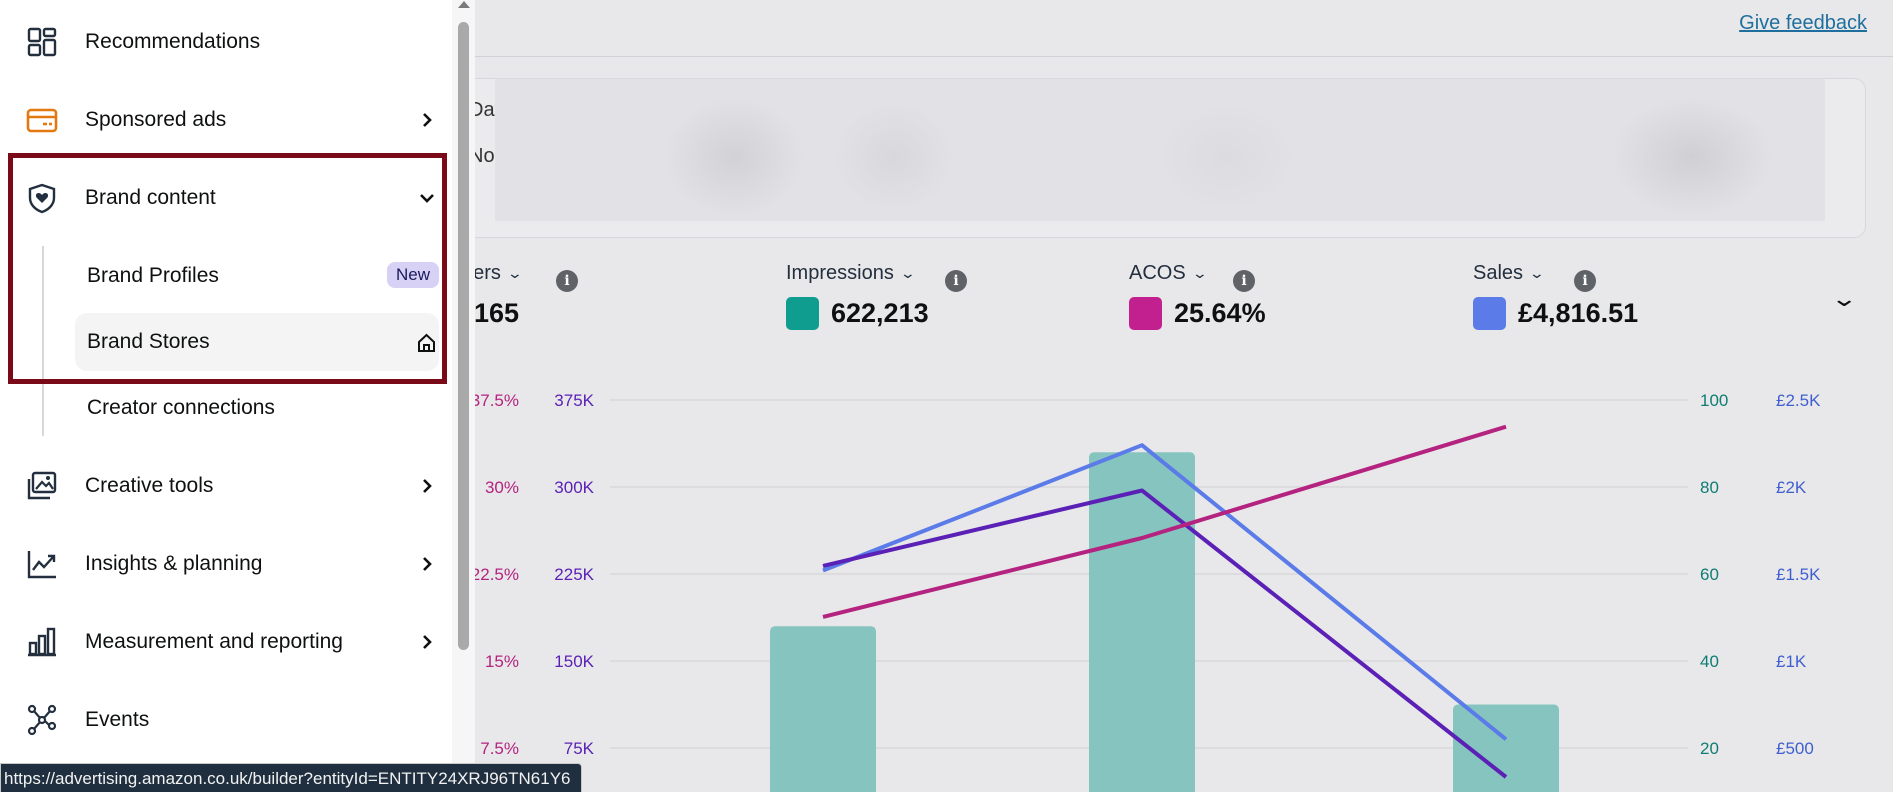 The image size is (1893, 812). I want to click on chevron-down-icon, so click(427, 198).